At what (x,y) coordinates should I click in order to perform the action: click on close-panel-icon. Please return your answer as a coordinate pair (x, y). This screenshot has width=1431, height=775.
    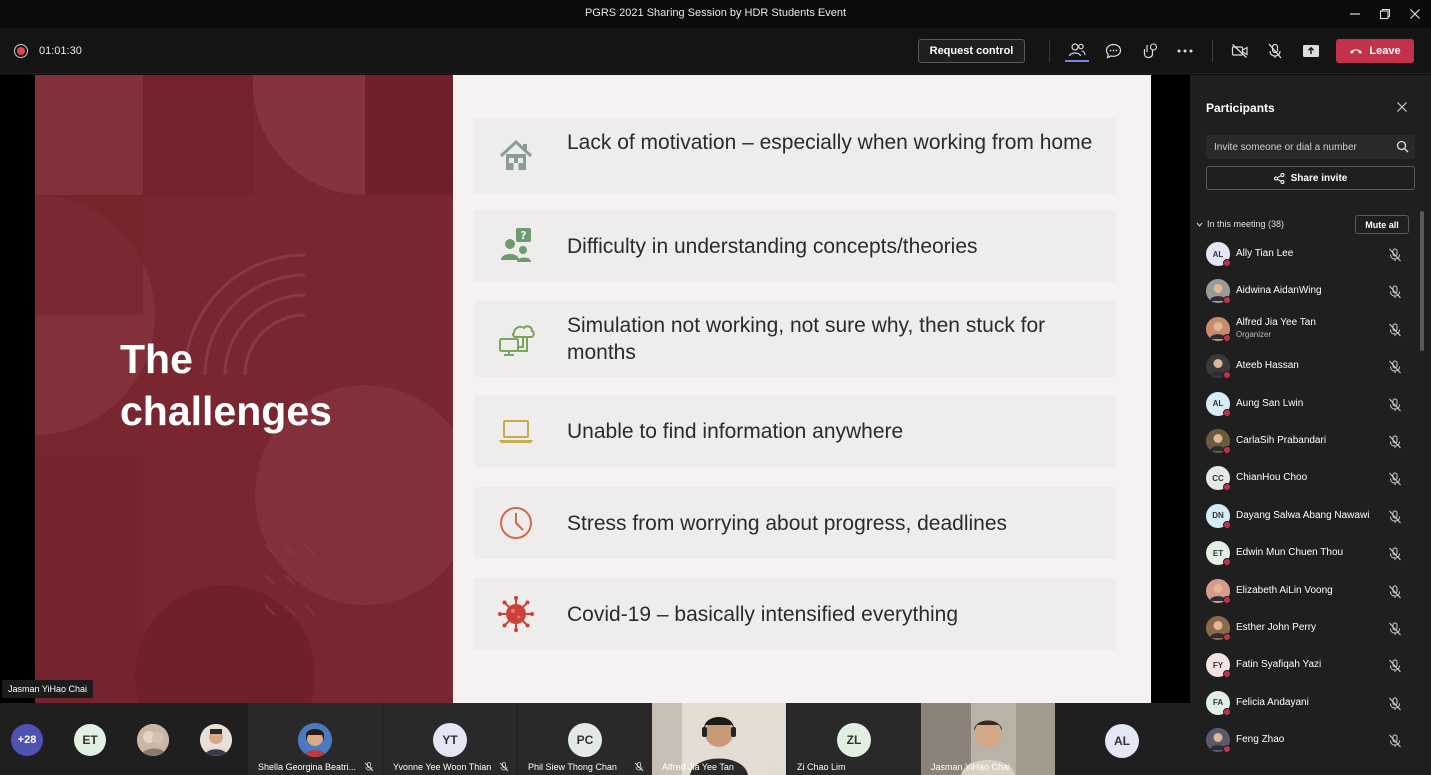
    Looking at the image, I should click on (1402, 108).